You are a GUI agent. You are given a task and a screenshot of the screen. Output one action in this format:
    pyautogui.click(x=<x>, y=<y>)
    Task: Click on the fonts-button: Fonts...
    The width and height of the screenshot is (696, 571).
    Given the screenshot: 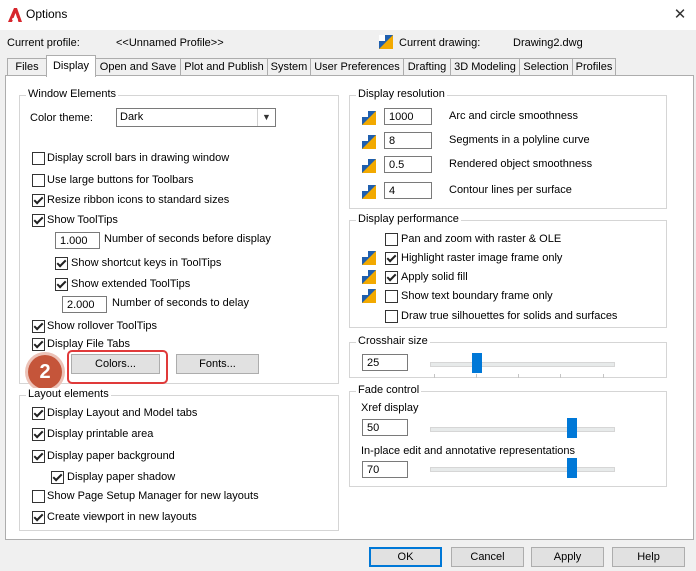 What is the action you would take?
    pyautogui.click(x=217, y=364)
    